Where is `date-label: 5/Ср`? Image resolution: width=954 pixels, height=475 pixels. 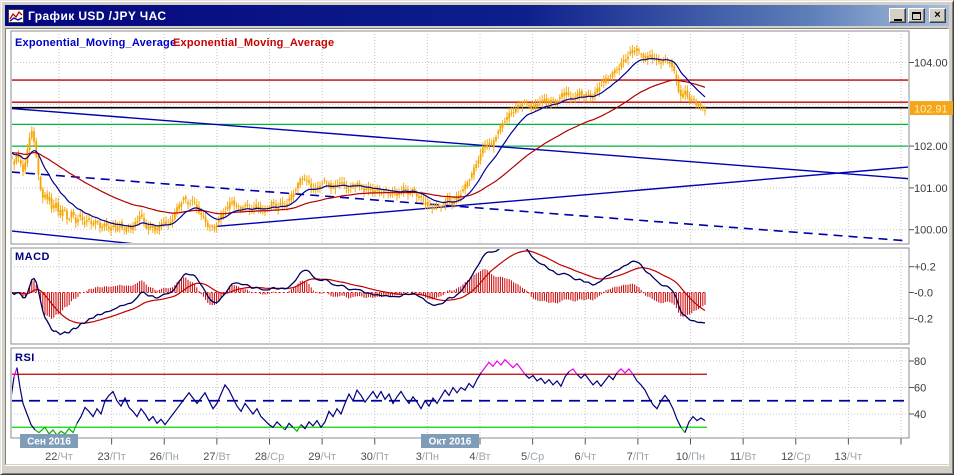 date-label: 5/Ср is located at coordinates (532, 457).